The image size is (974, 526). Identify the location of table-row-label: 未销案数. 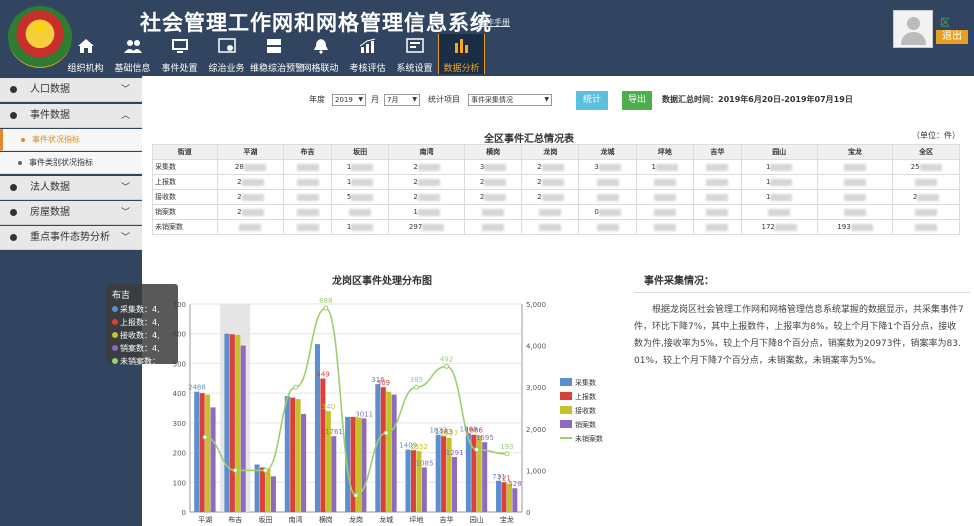
(185, 227).